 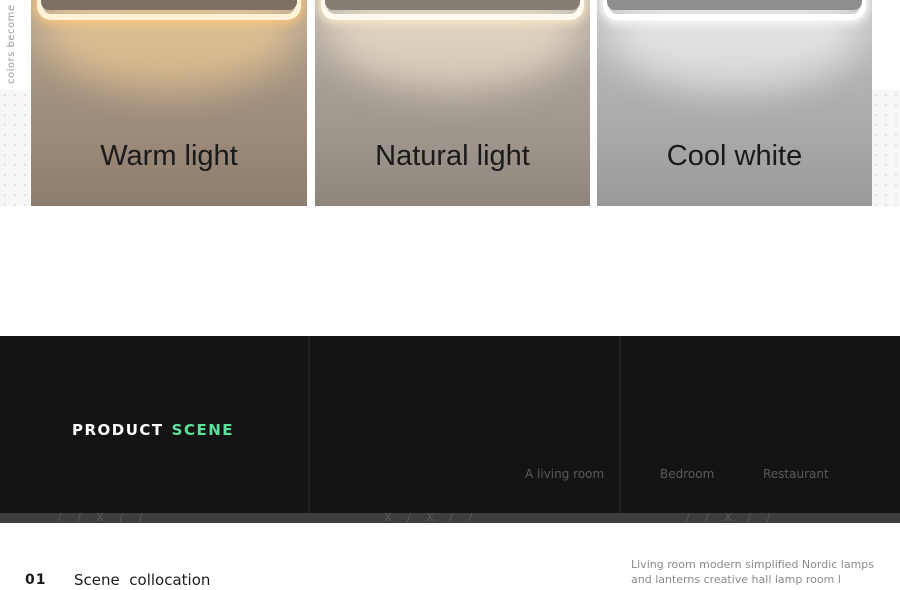 What do you see at coordinates (885, 148) in the screenshot?
I see `dot-pattern-right` at bounding box center [885, 148].